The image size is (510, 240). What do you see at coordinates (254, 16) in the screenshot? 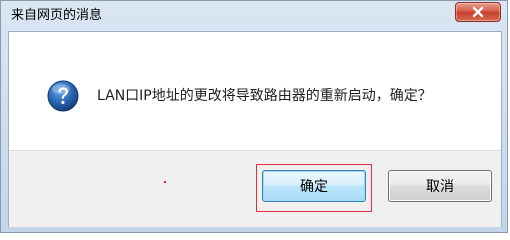
I see `title-bar: 来自网页的消息` at bounding box center [254, 16].